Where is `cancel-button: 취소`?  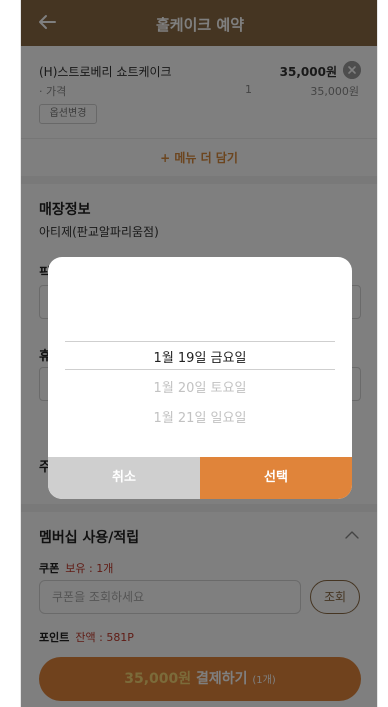
cancel-button: 취소 is located at coordinates (124, 478).